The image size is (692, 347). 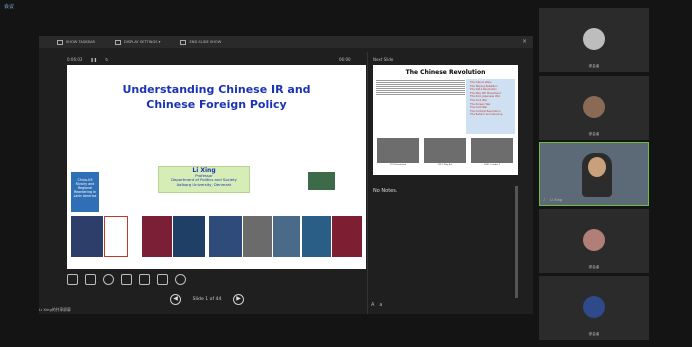 What do you see at coordinates (72, 279) in the screenshot?
I see `pen-icon` at bounding box center [72, 279].